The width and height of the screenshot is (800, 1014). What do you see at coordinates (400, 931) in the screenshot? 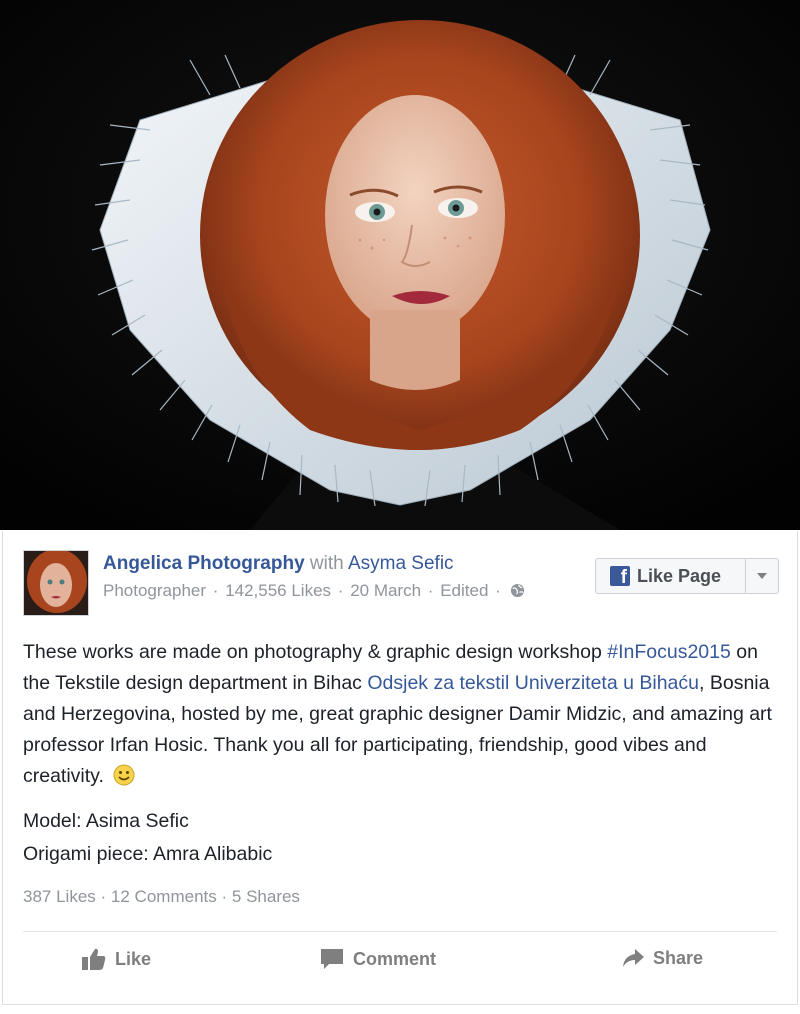
I see `action-divider` at bounding box center [400, 931].